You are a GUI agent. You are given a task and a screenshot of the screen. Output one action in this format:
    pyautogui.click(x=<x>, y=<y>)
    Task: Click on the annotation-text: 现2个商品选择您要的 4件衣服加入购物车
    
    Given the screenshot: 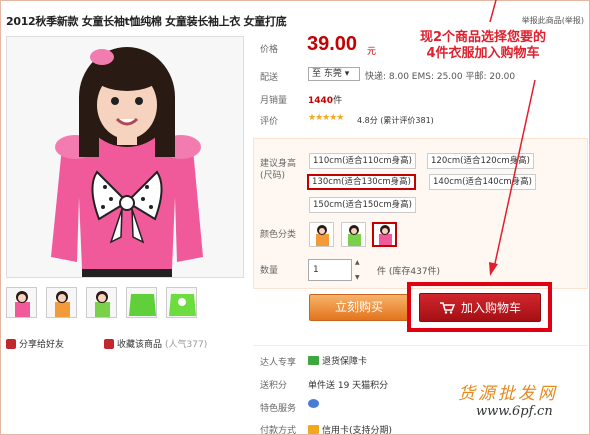 What is the action you would take?
    pyautogui.click(x=483, y=46)
    